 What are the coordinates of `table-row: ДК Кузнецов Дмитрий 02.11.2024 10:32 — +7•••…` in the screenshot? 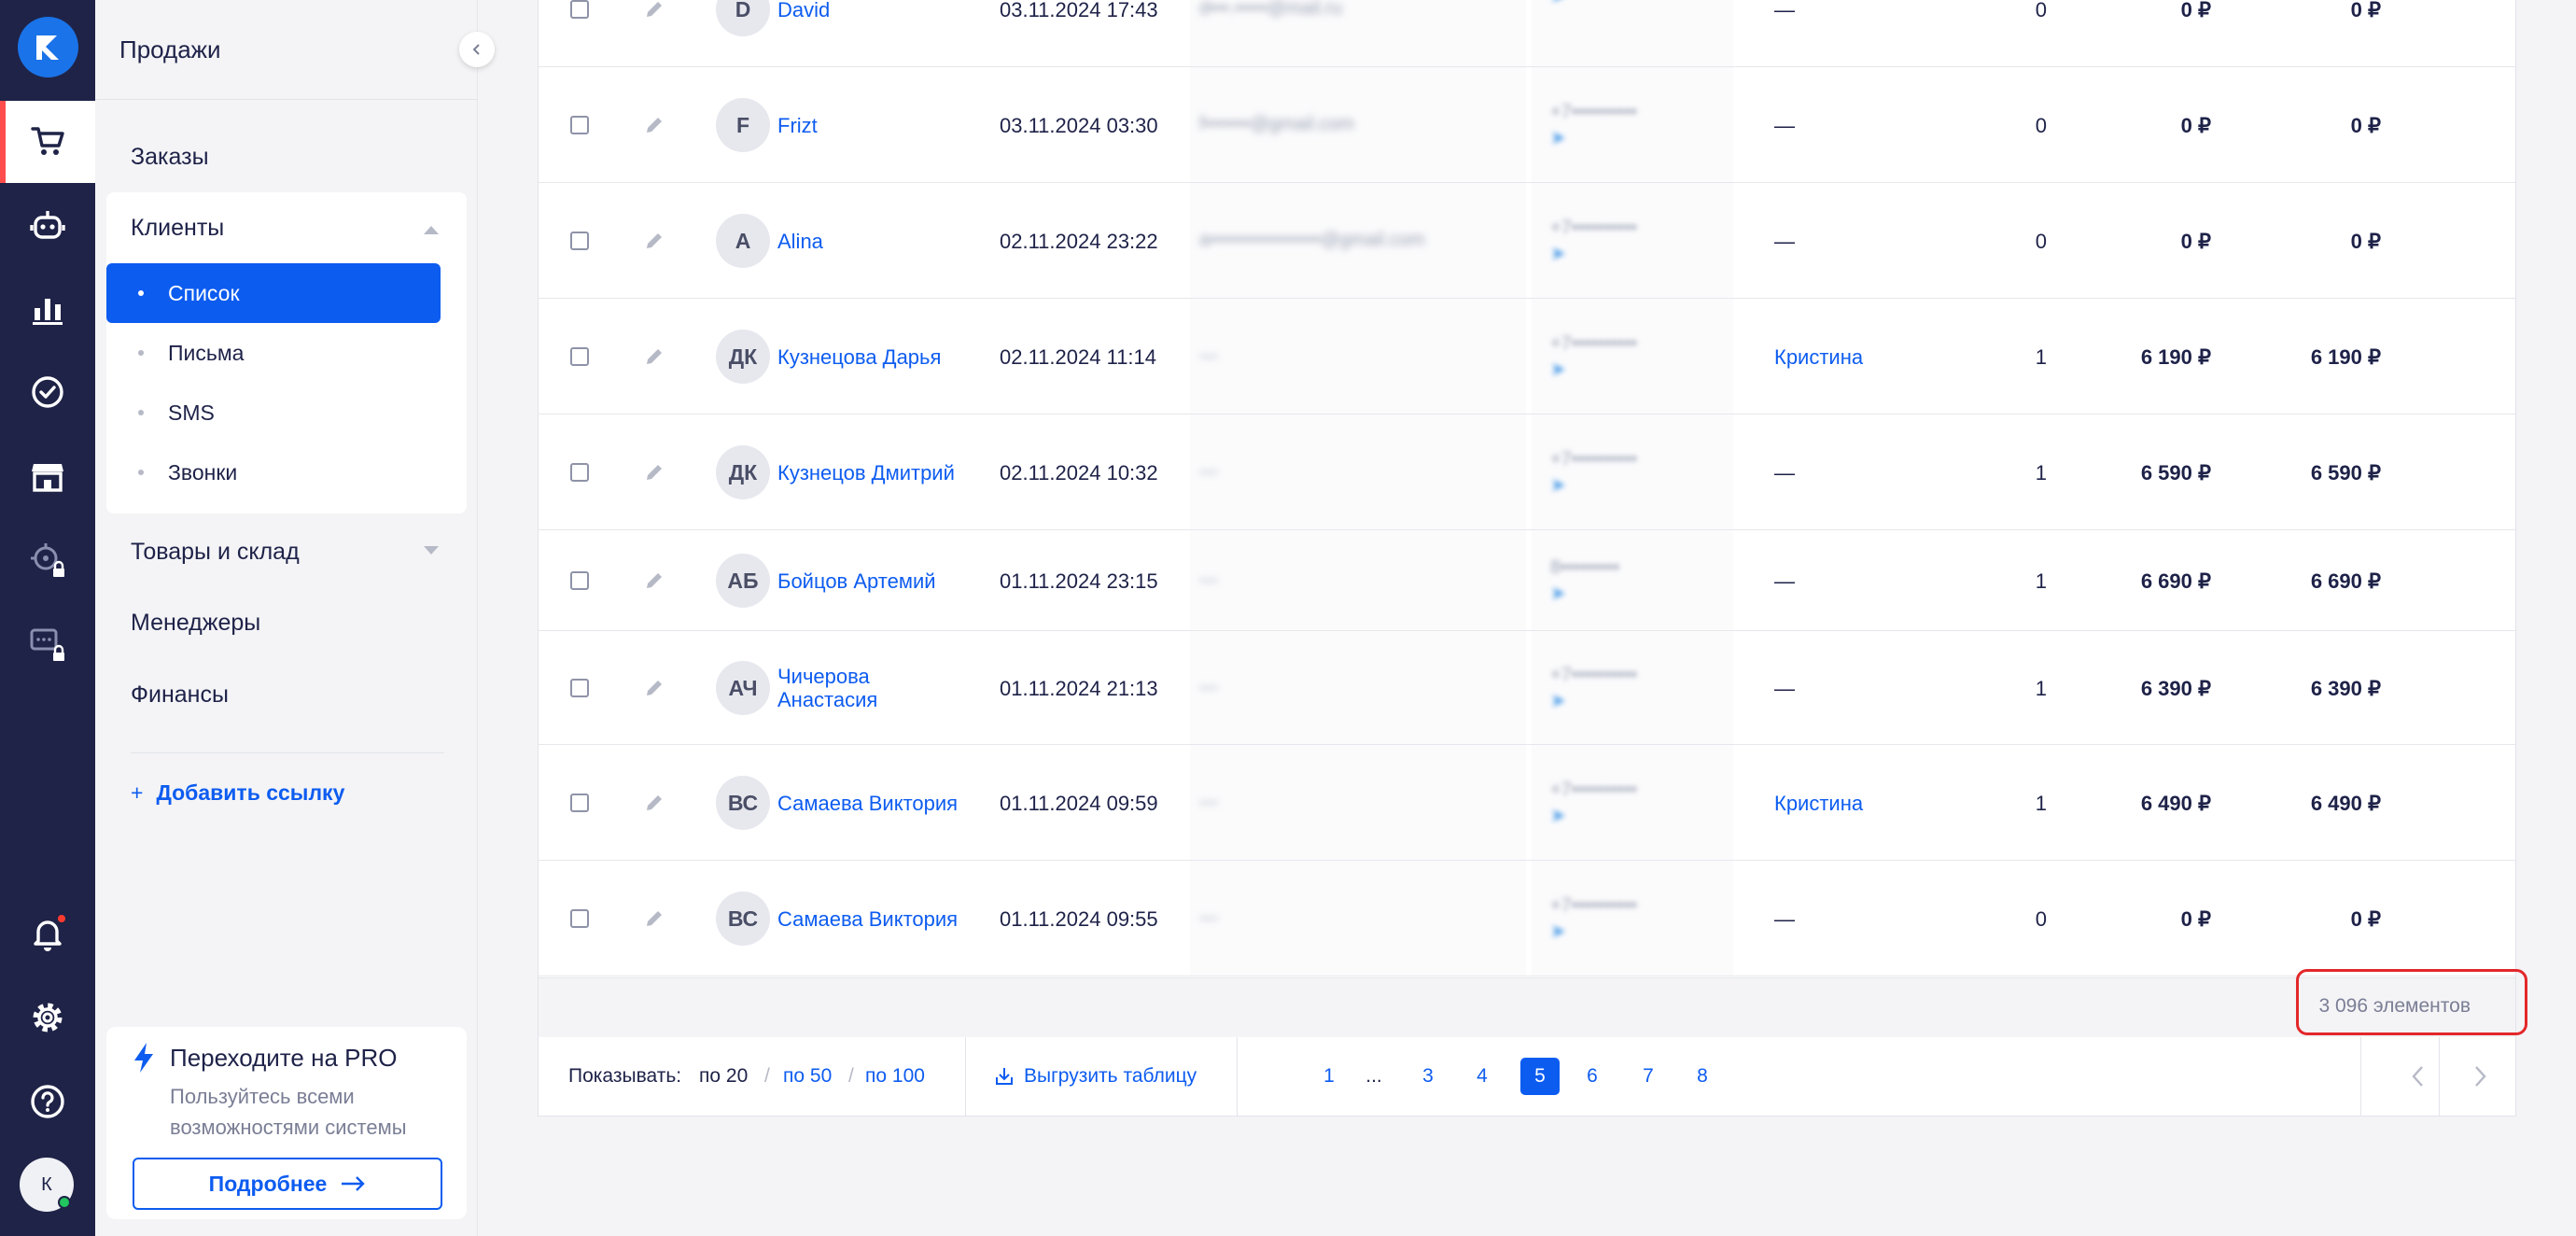 It's located at (1527, 472).